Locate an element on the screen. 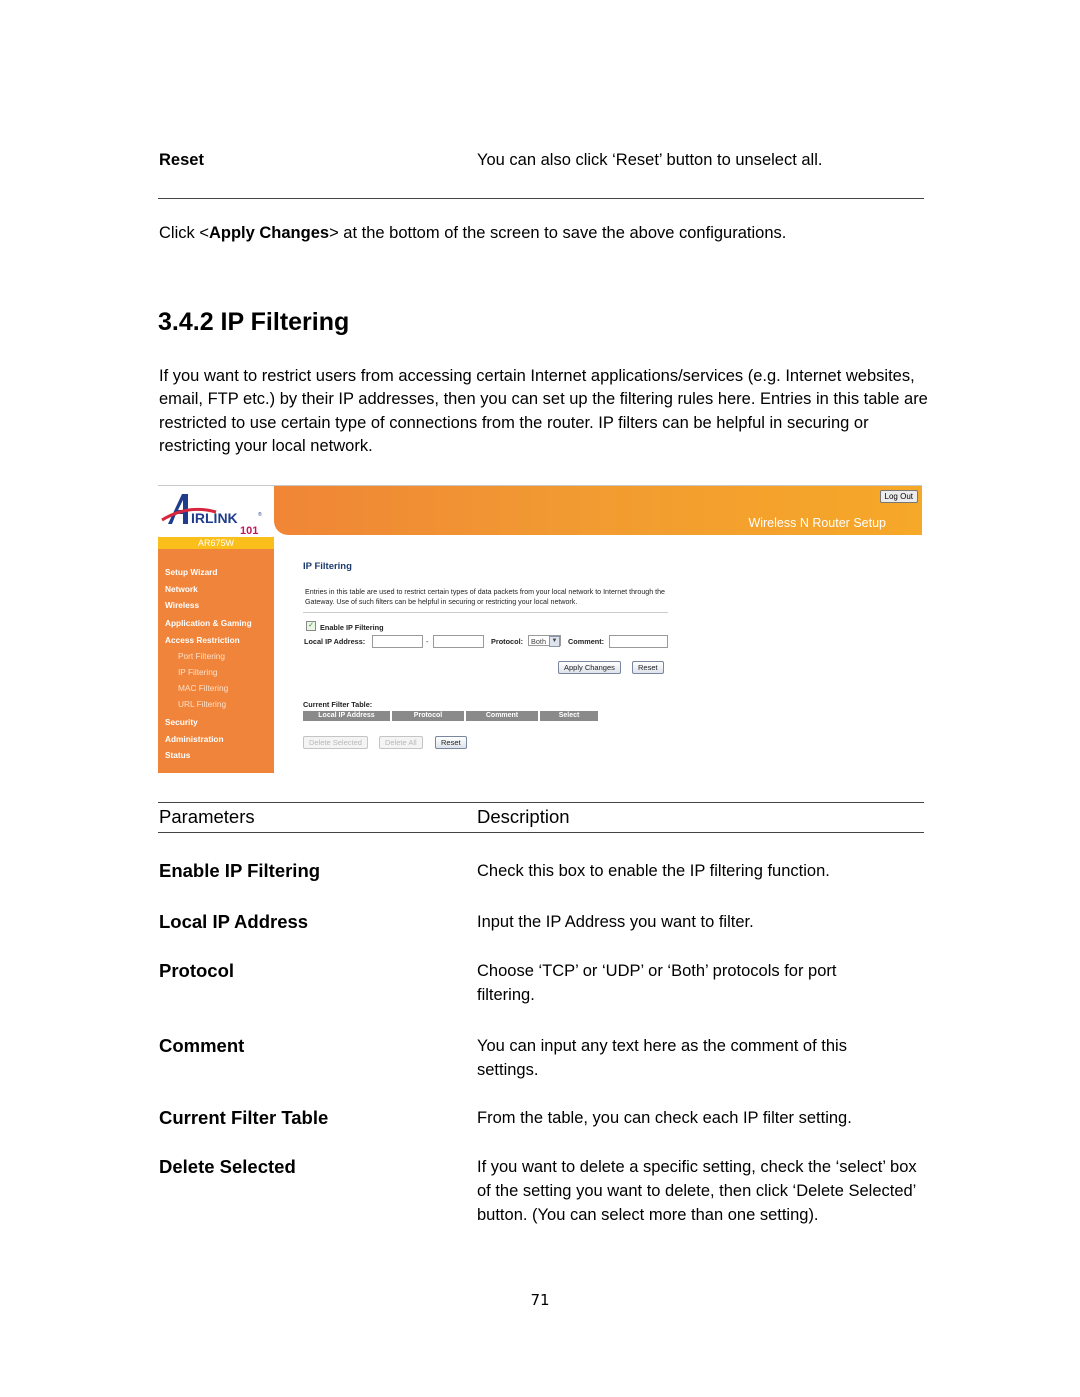 Image resolution: width=1080 pixels, height=1397 pixels. protocol-select: Both ▼ is located at coordinates (544, 641).